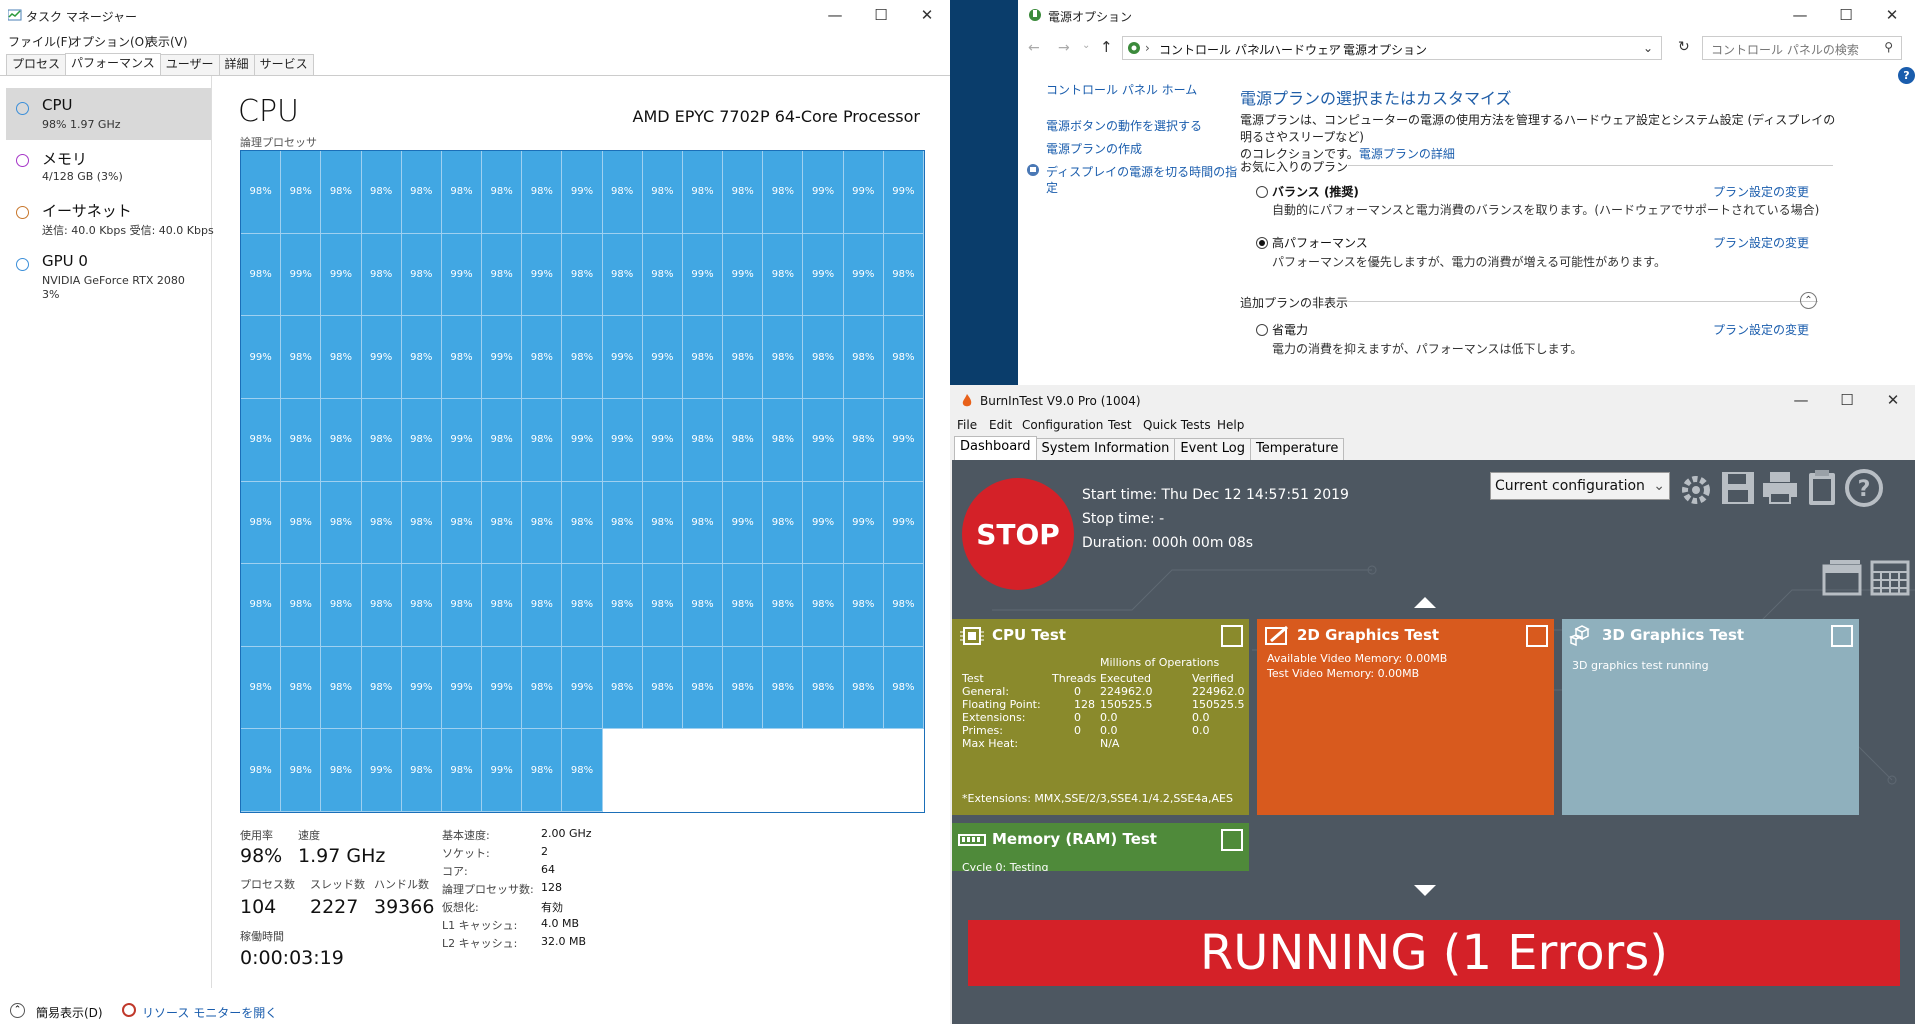  I want to click on sidebar-item-memory: メモリ 4/128 GB (3%), so click(108, 166).